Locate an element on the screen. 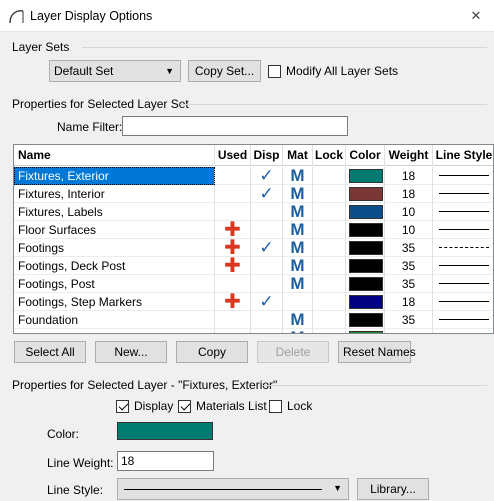 The image size is (494, 501). reset-names-button: Reset Names is located at coordinates (377, 352).